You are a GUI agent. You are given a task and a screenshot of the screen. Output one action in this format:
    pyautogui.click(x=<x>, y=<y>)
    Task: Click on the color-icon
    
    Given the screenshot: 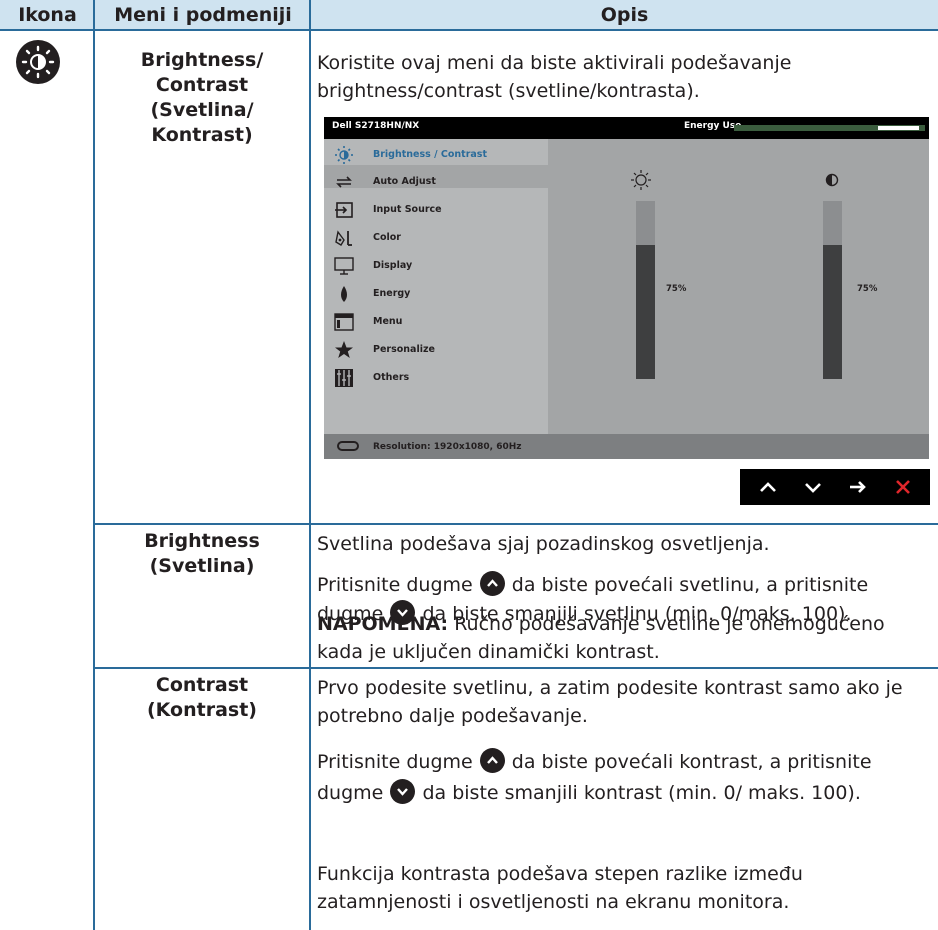 What is the action you would take?
    pyautogui.click(x=344, y=238)
    